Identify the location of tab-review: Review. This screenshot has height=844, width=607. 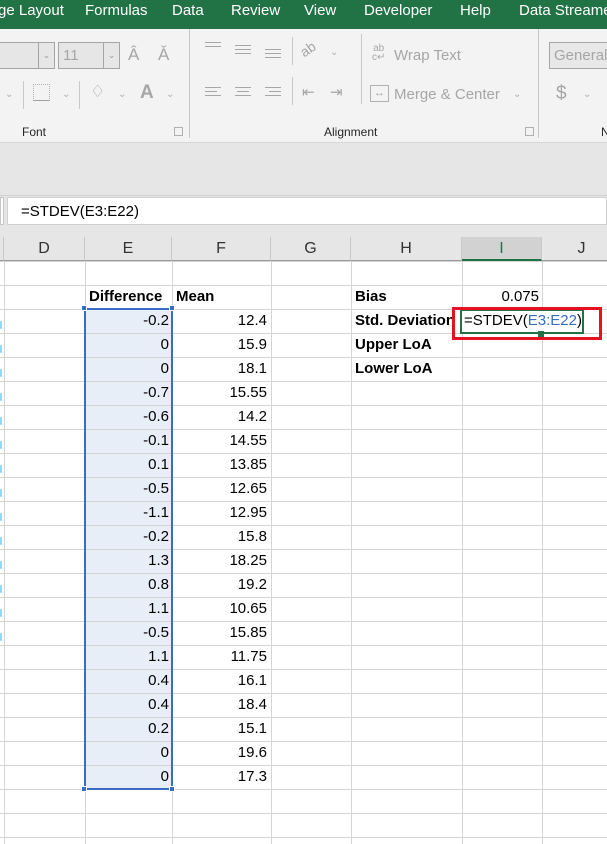
(255, 10).